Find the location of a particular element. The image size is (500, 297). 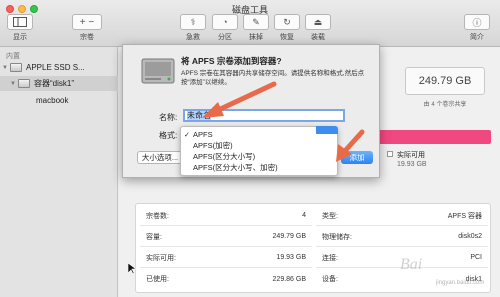

shared-note: 由 4 个卷宗共享 is located at coordinates (445, 105).